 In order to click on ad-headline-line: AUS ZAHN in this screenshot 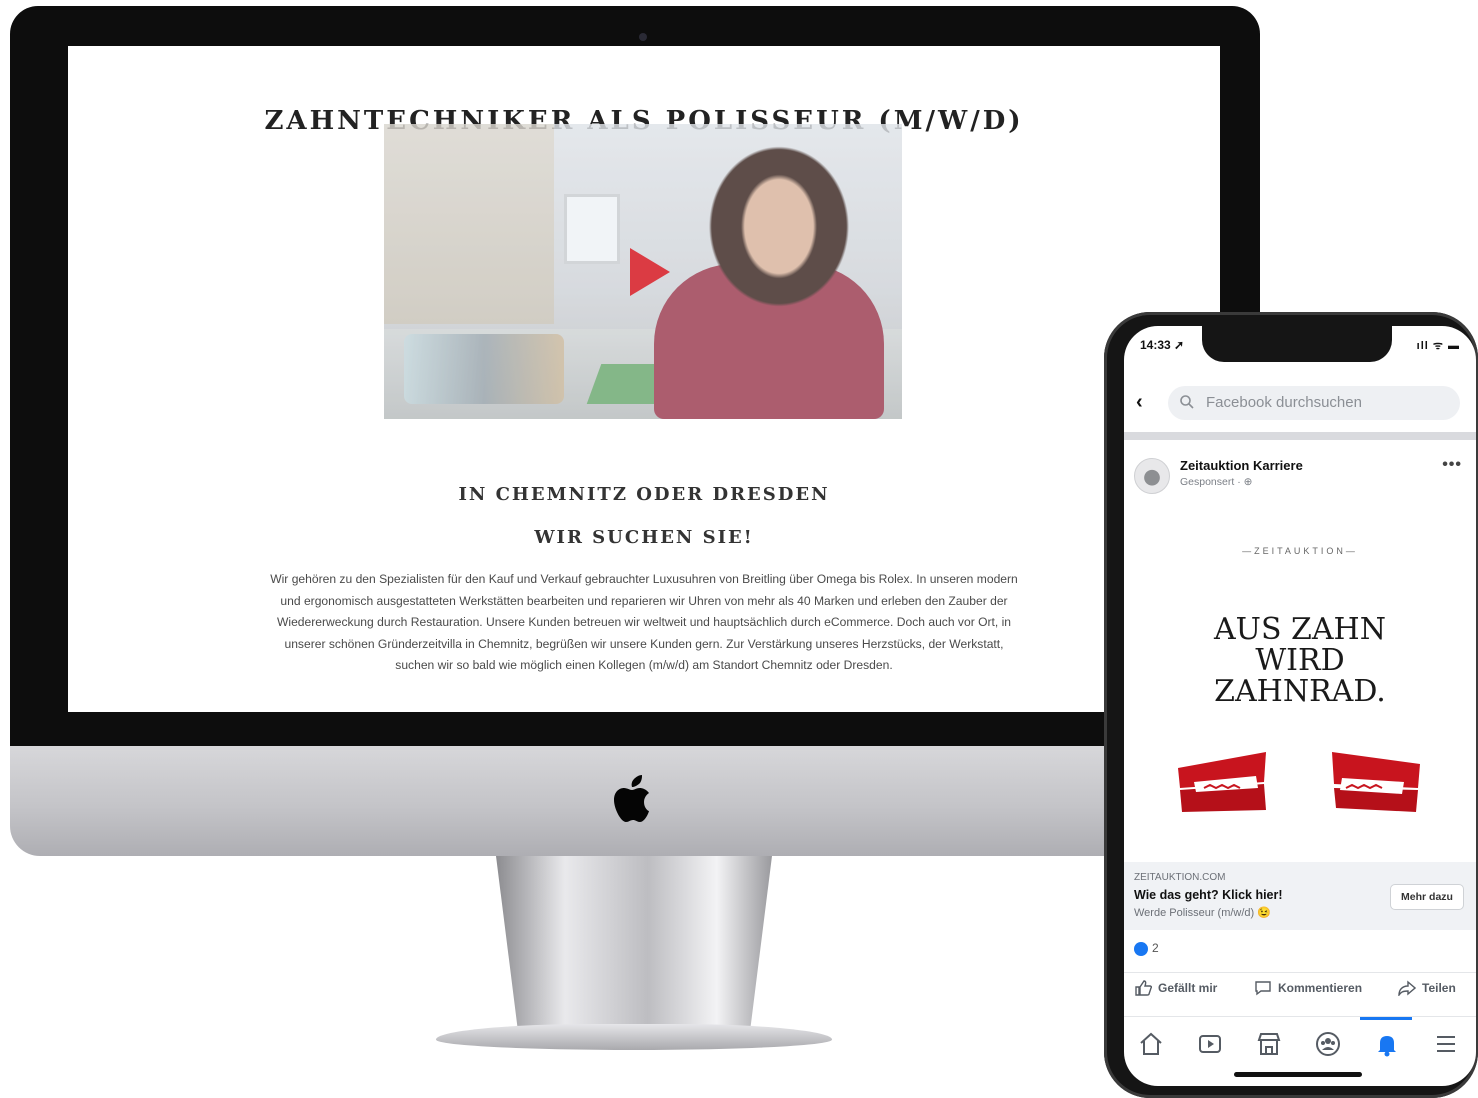, I will do `click(1300, 629)`.